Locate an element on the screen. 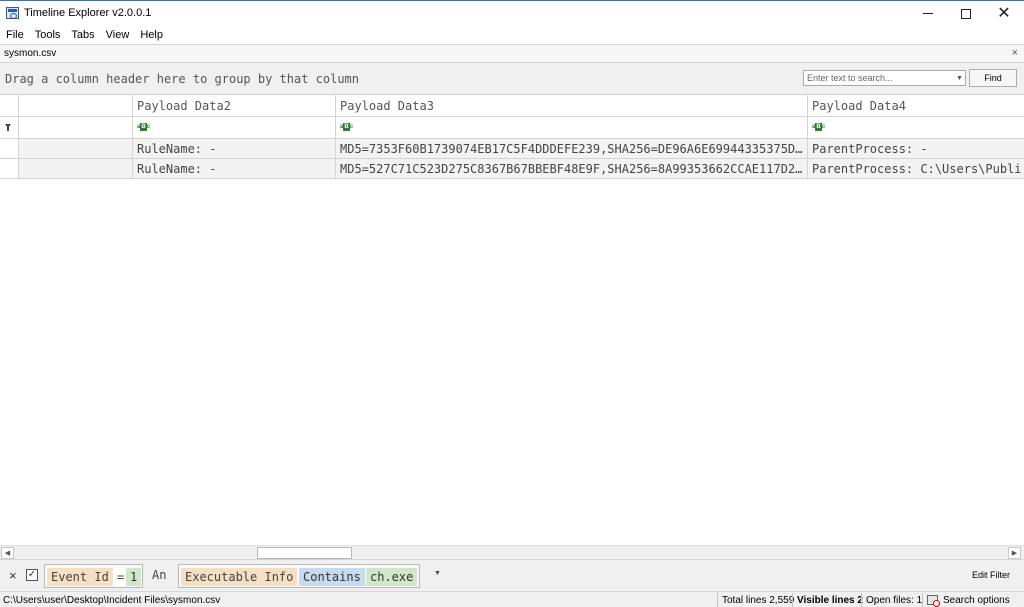  find-button: Find is located at coordinates (993, 78).